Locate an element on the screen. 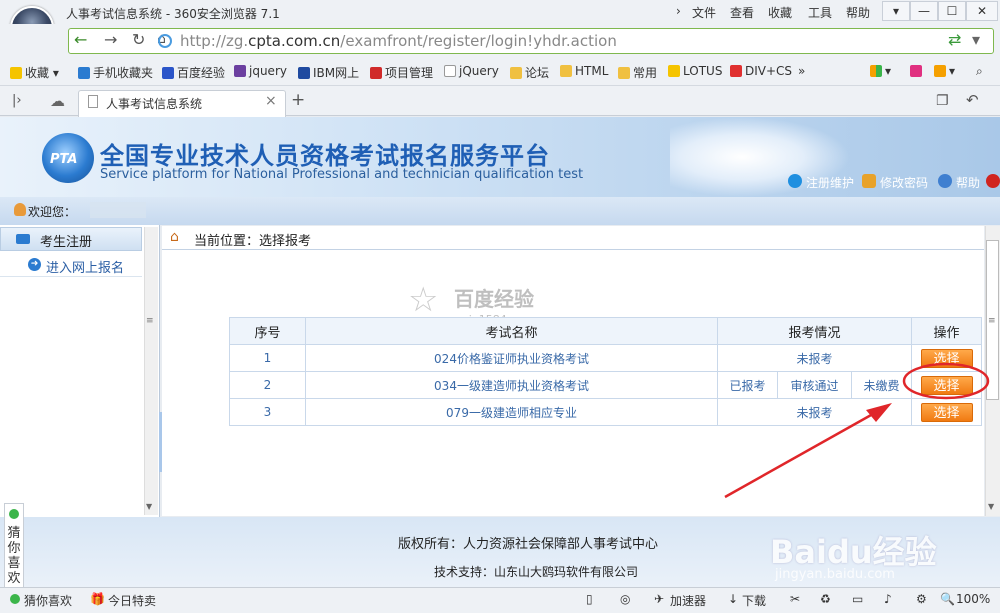 Image resolution: width=1000 pixels, height=613 pixels. zoom-level: 100% is located at coordinates (973, 599).